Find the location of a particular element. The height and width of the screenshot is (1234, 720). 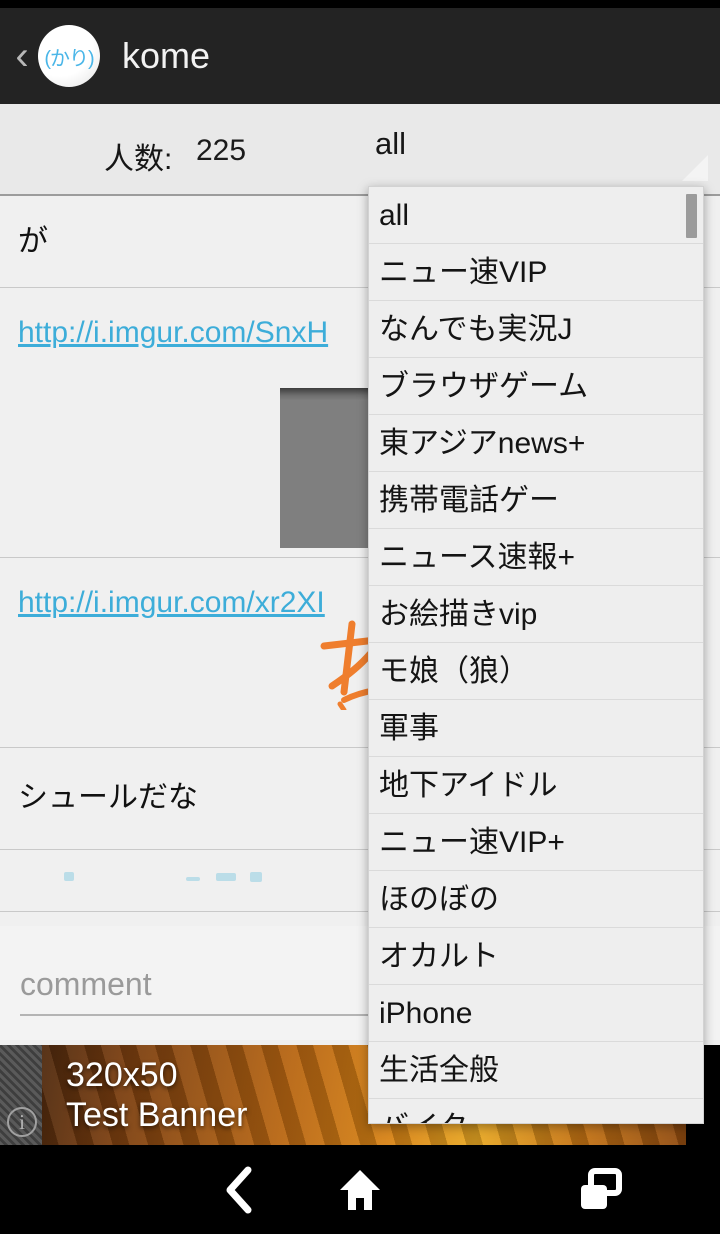

dropdown-item: 地下アイドル is located at coordinates (536, 785).